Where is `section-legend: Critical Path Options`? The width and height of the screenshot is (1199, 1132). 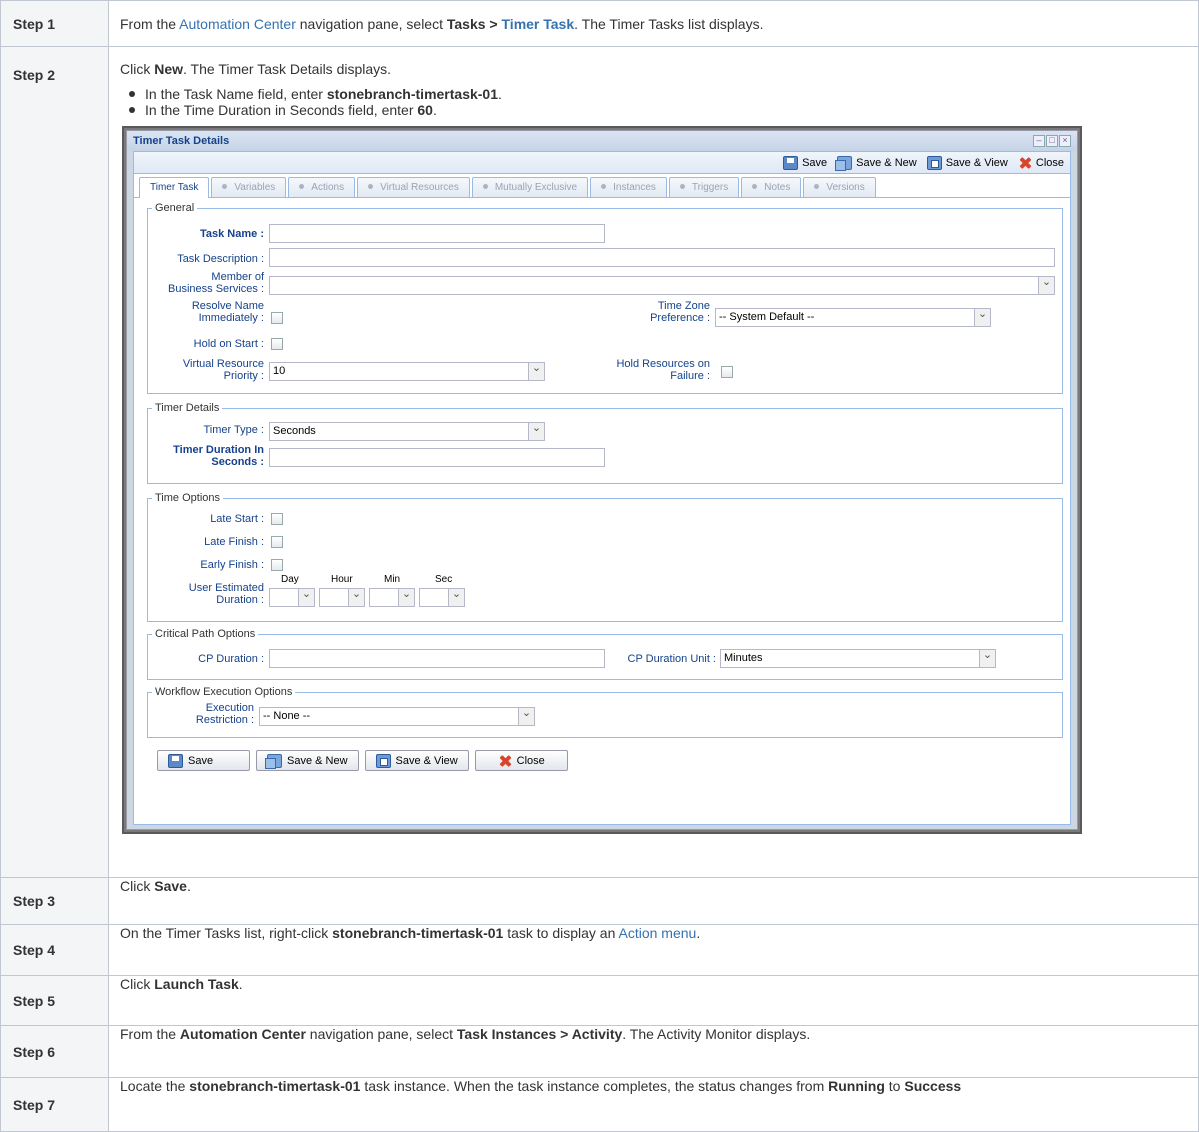
section-legend: Critical Path Options is located at coordinates (205, 634).